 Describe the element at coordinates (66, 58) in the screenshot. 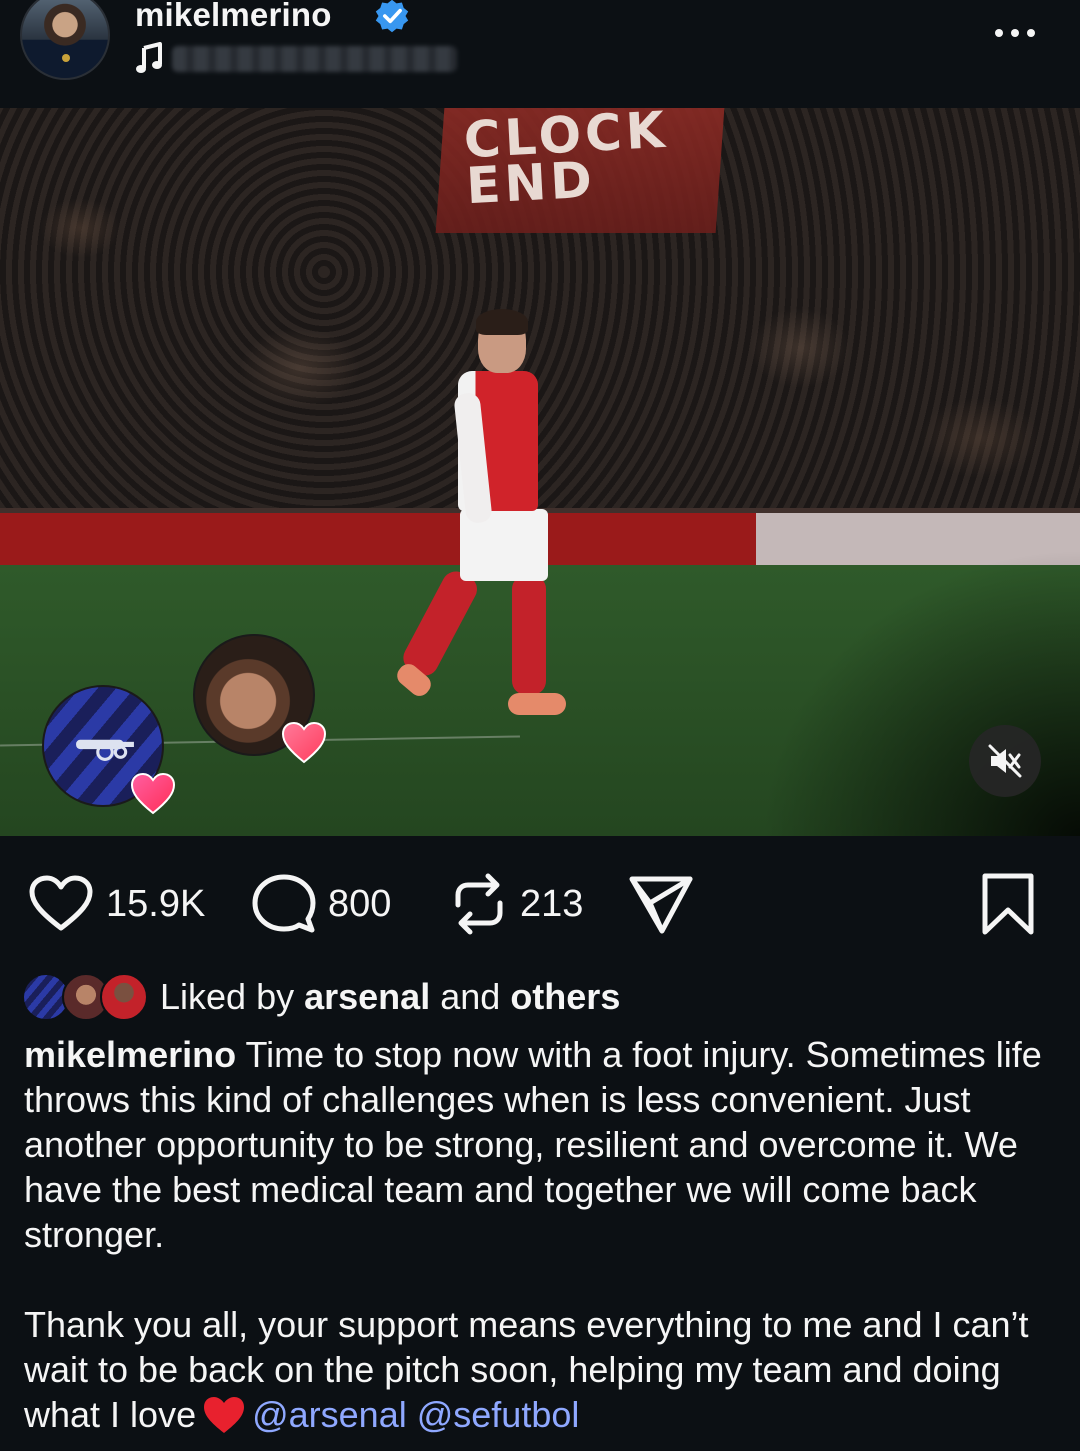

I see `crest-dot` at that location.